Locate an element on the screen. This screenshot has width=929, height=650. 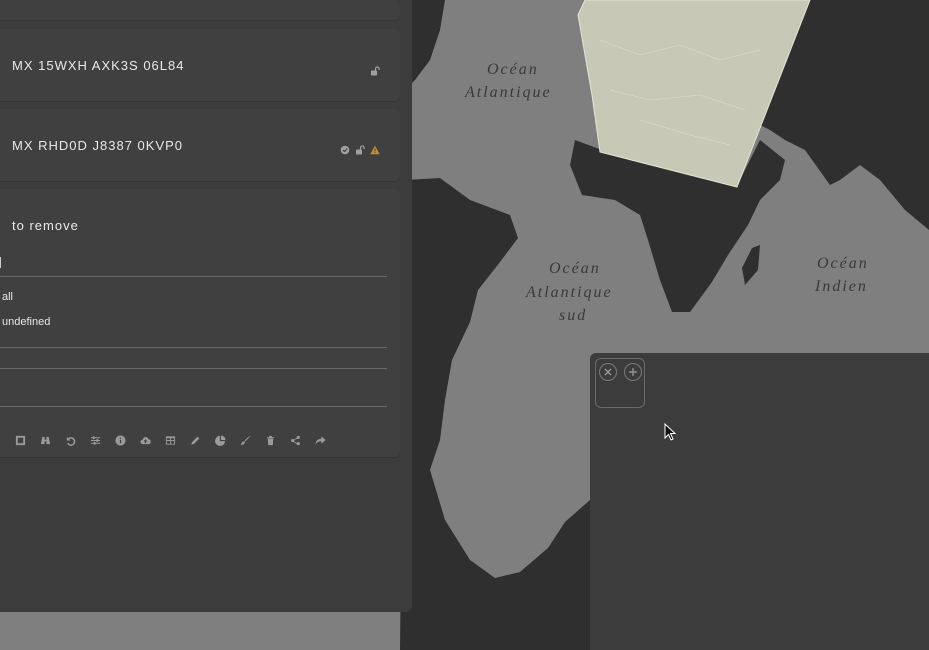
ocean-label-atlantic-2: Atlantique is located at coordinates (508, 92).